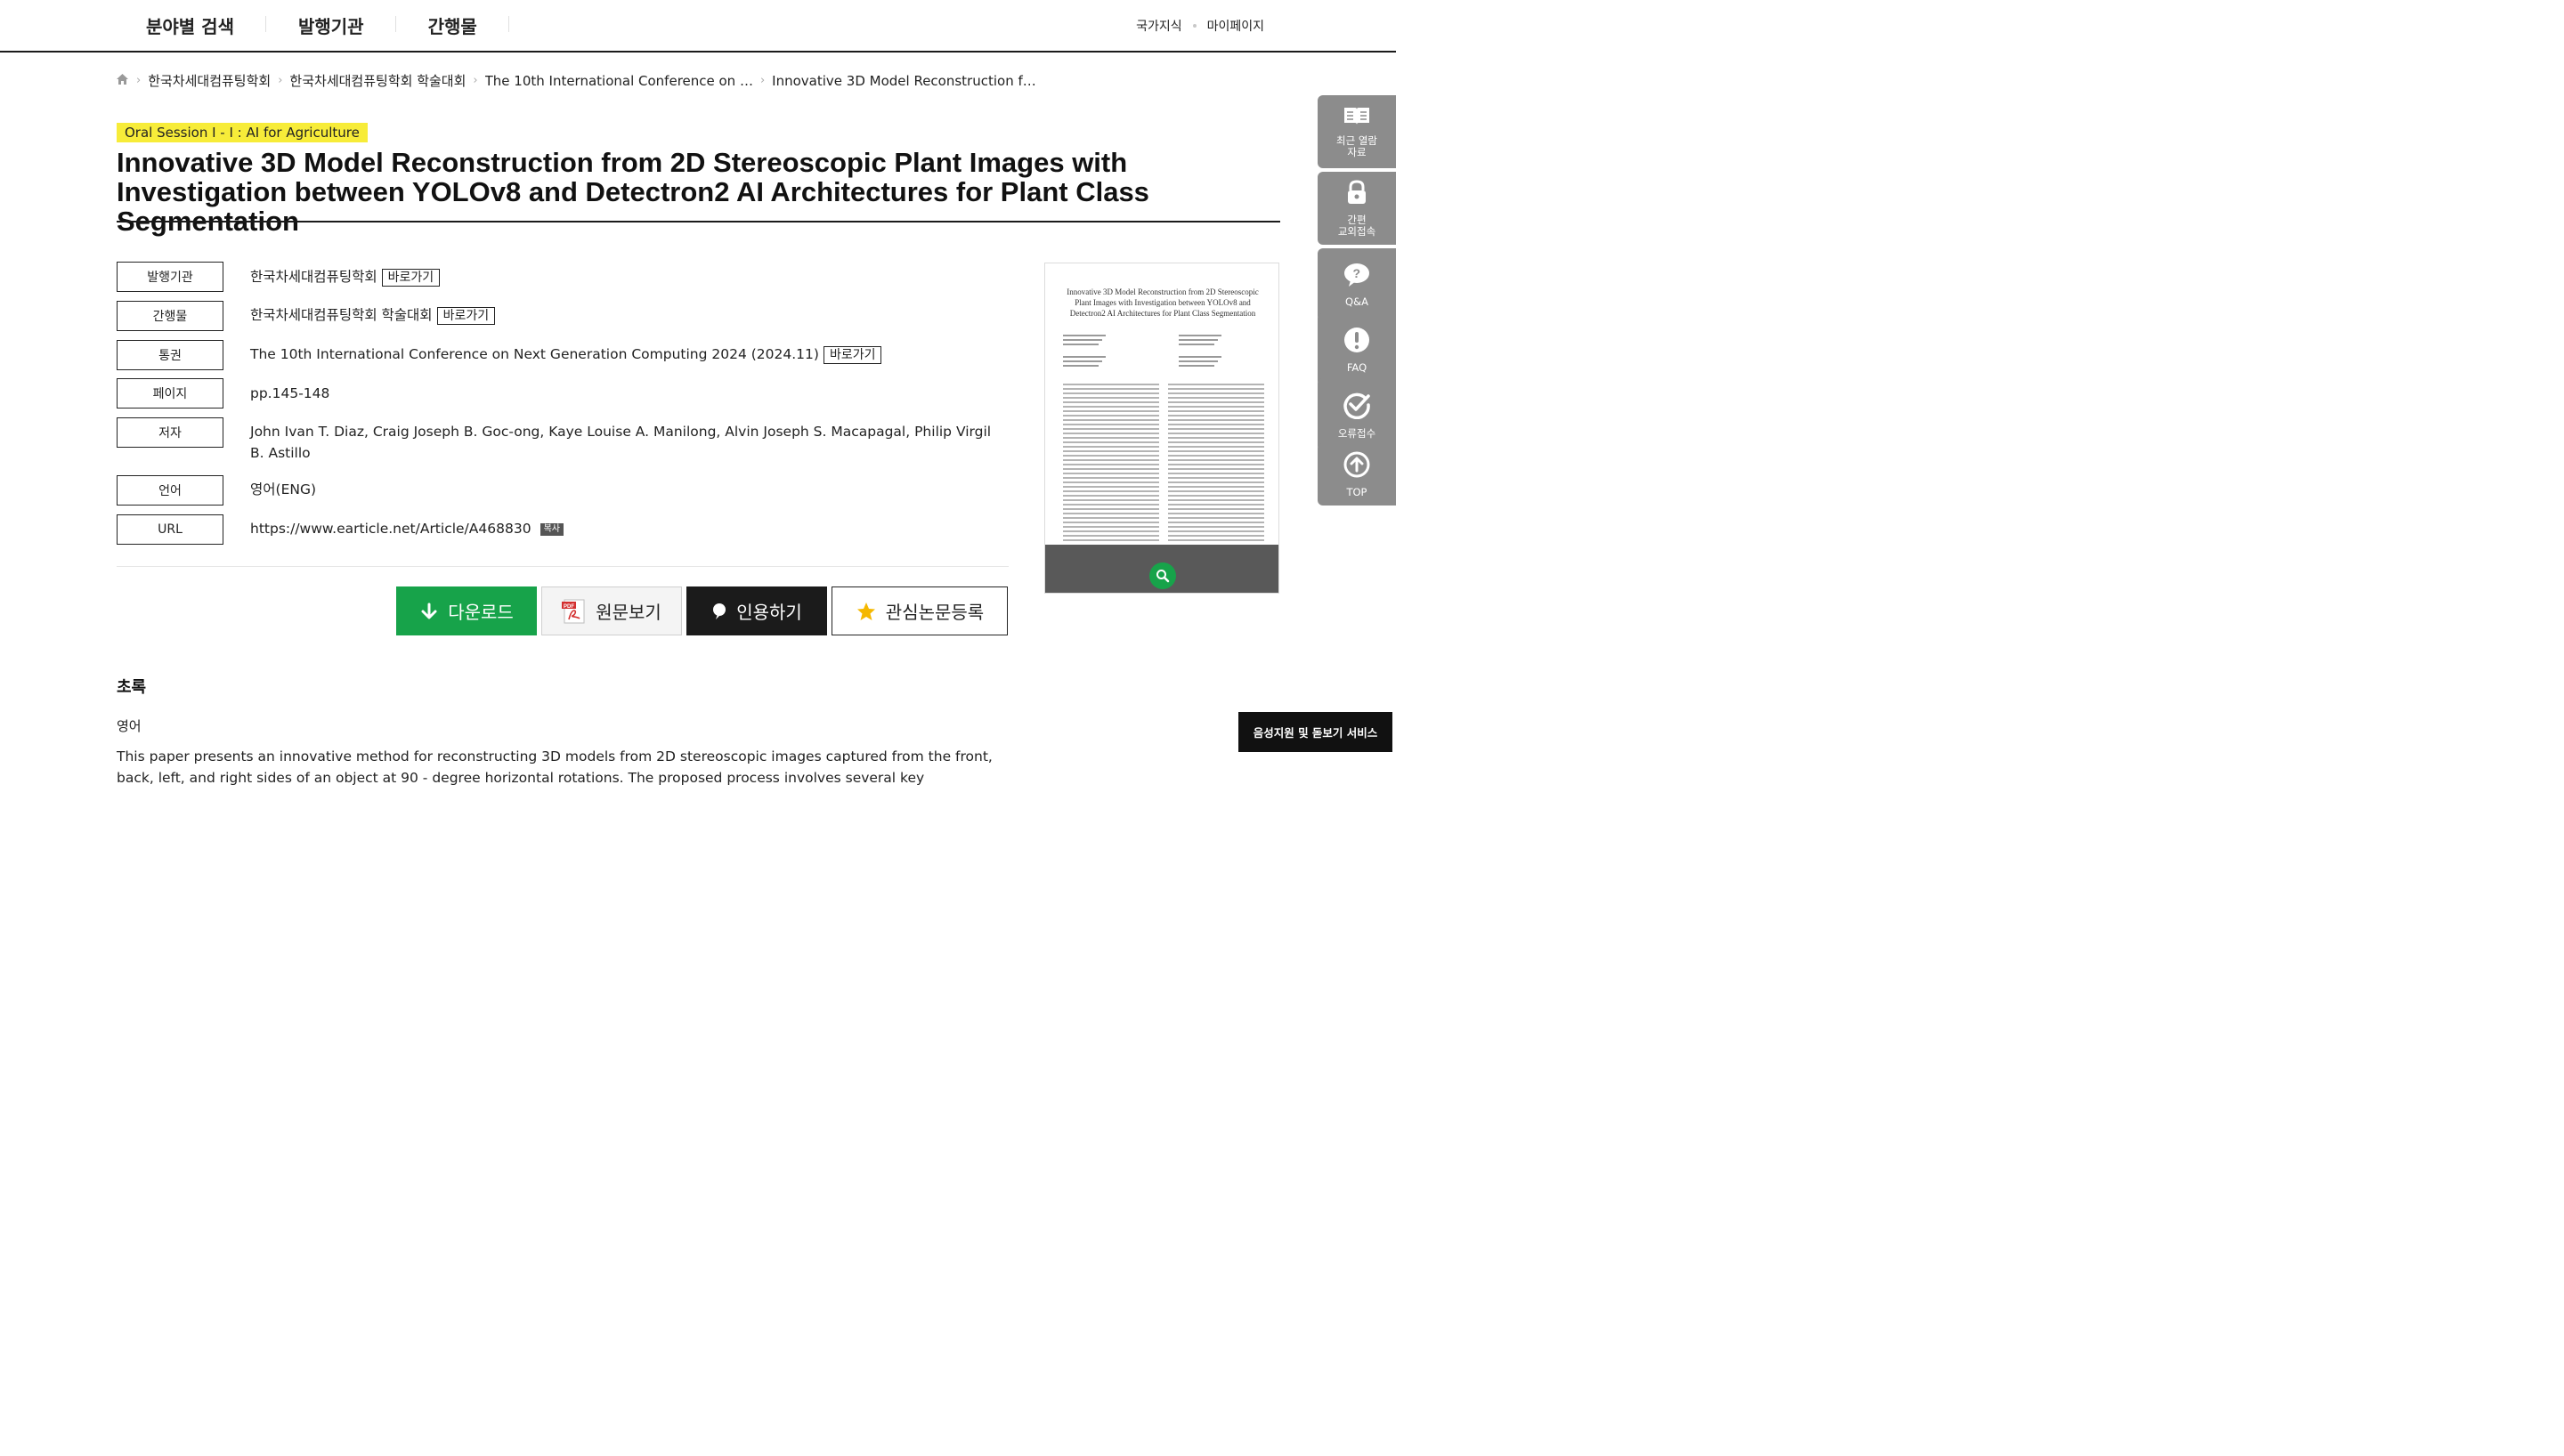  Describe the element at coordinates (313, 277) in the screenshot. I see `publisher-name: 한국차세대컴퓨팅학회` at that location.